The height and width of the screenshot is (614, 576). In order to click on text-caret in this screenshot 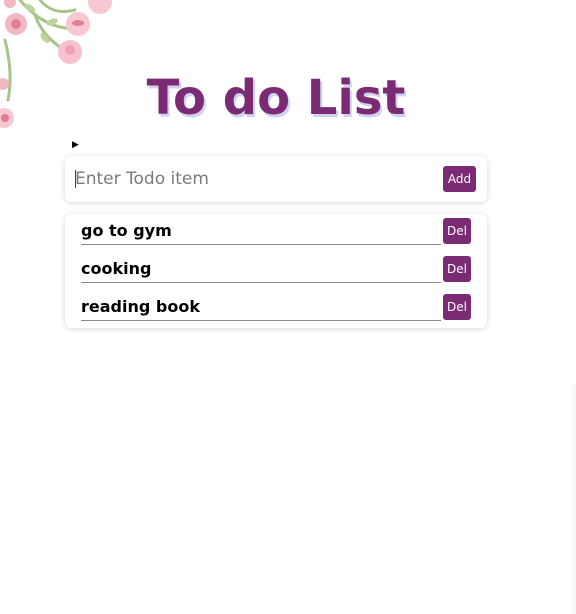, I will do `click(75, 179)`.